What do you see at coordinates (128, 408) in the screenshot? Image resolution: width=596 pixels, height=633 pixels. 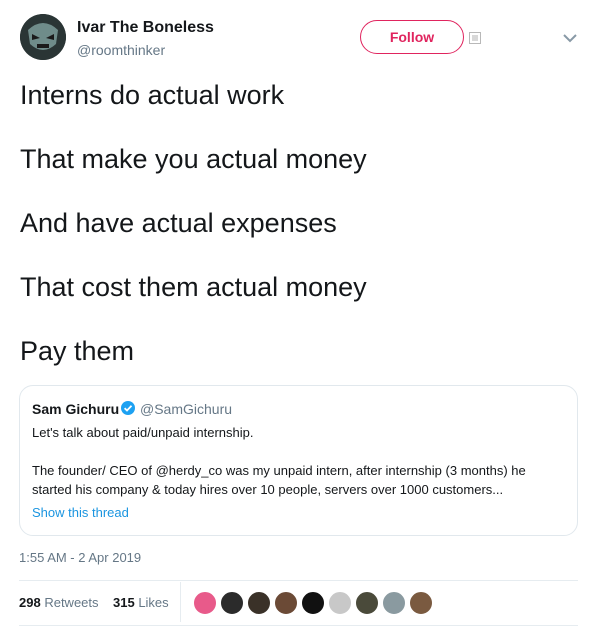 I see `verified-badge-icon` at bounding box center [128, 408].